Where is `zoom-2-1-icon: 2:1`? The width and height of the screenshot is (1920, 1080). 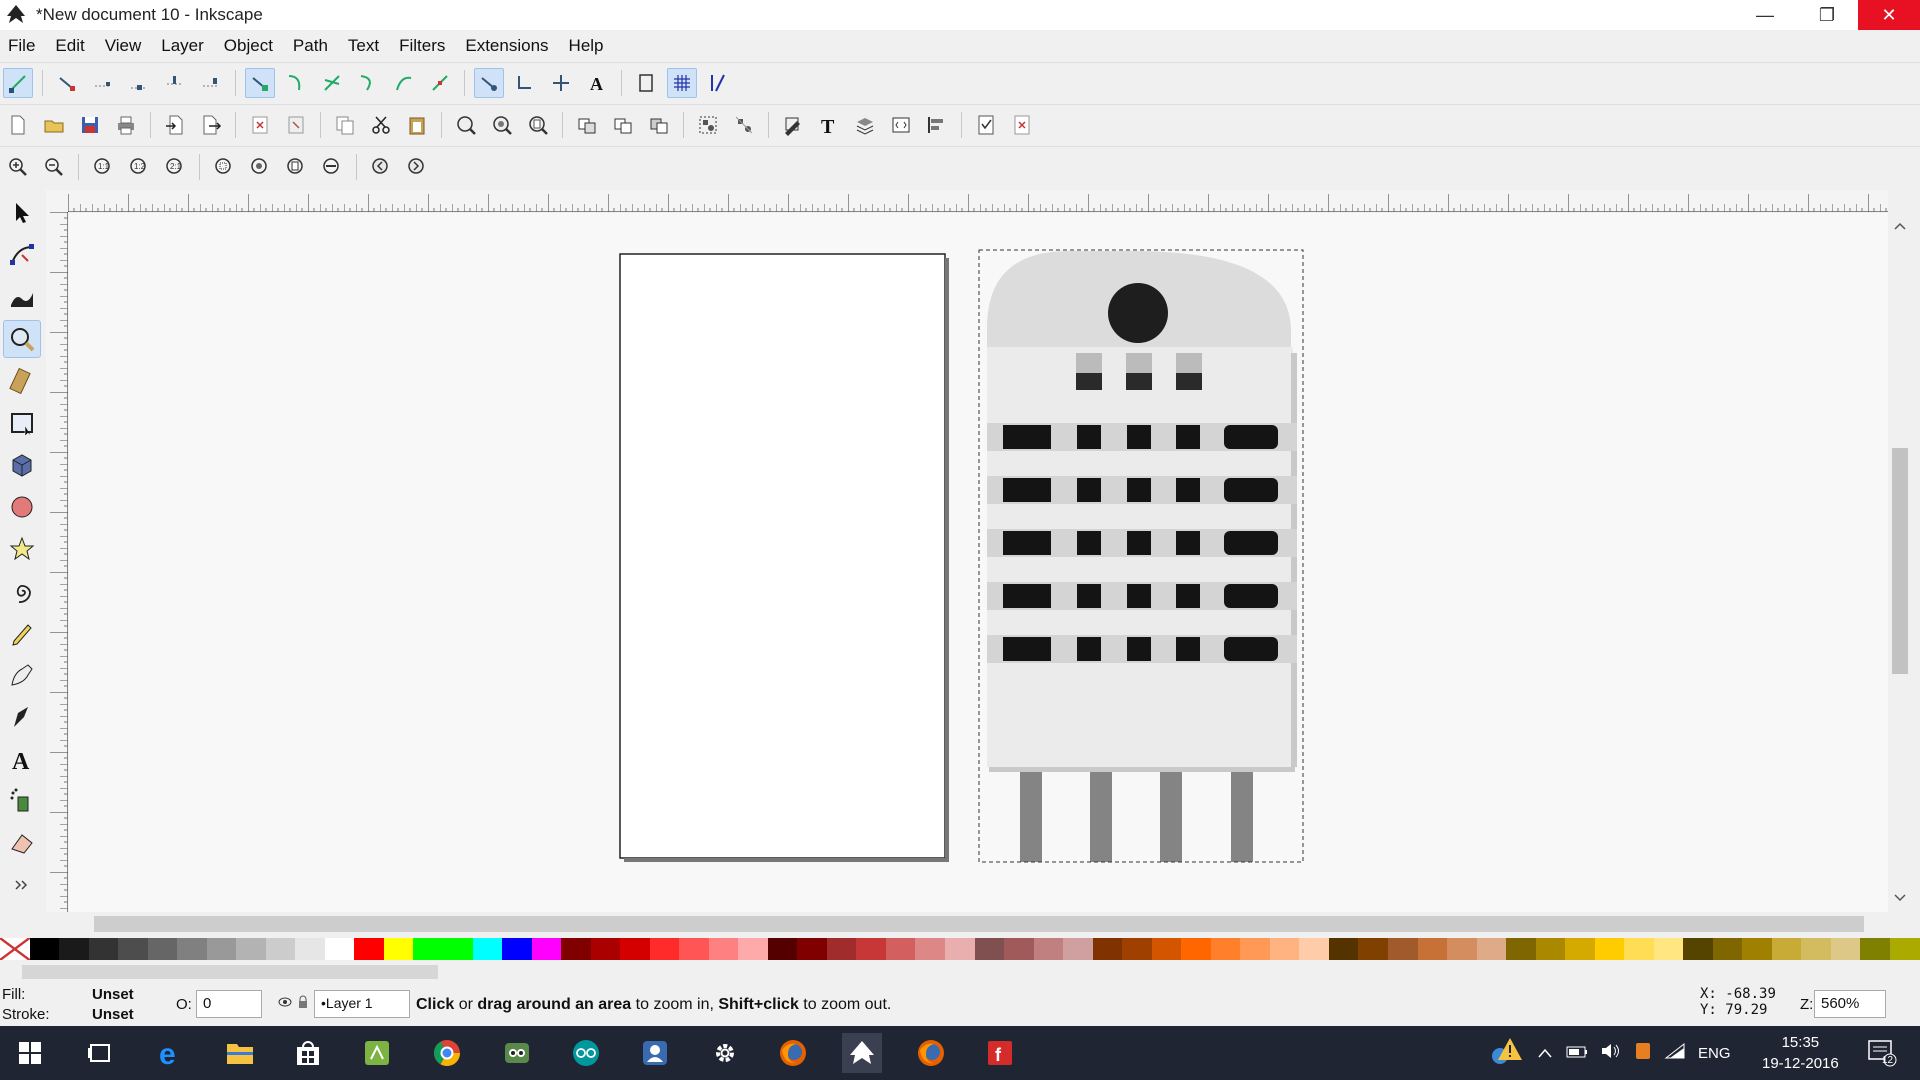
zoom-2-1-icon: 2:1 is located at coordinates (175, 167).